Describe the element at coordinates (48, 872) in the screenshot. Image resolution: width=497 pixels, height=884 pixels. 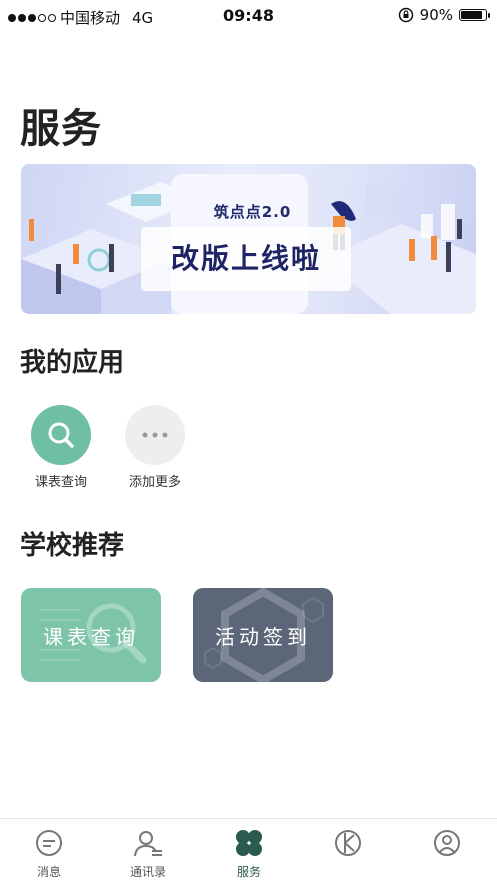
I see `tab-label: 消息` at that location.